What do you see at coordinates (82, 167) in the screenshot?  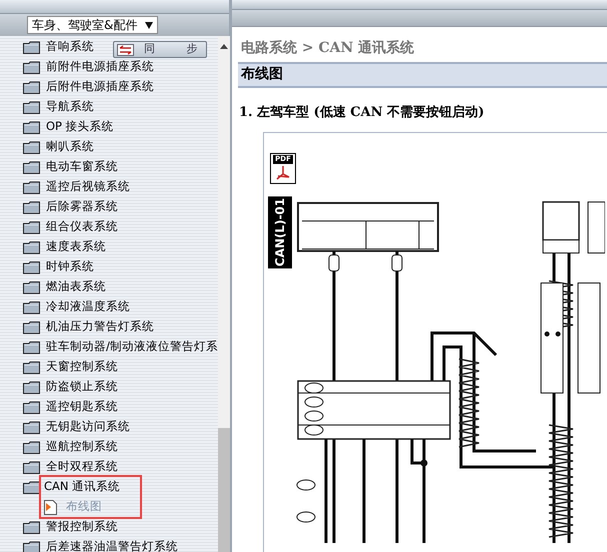 I see `tree-item: 电动车窗系统` at bounding box center [82, 167].